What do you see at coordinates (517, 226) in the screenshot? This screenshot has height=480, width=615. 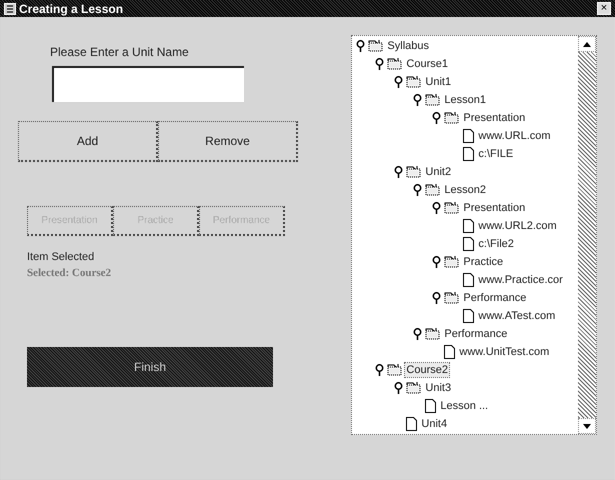 I see `tree-node: www.URL2.com` at bounding box center [517, 226].